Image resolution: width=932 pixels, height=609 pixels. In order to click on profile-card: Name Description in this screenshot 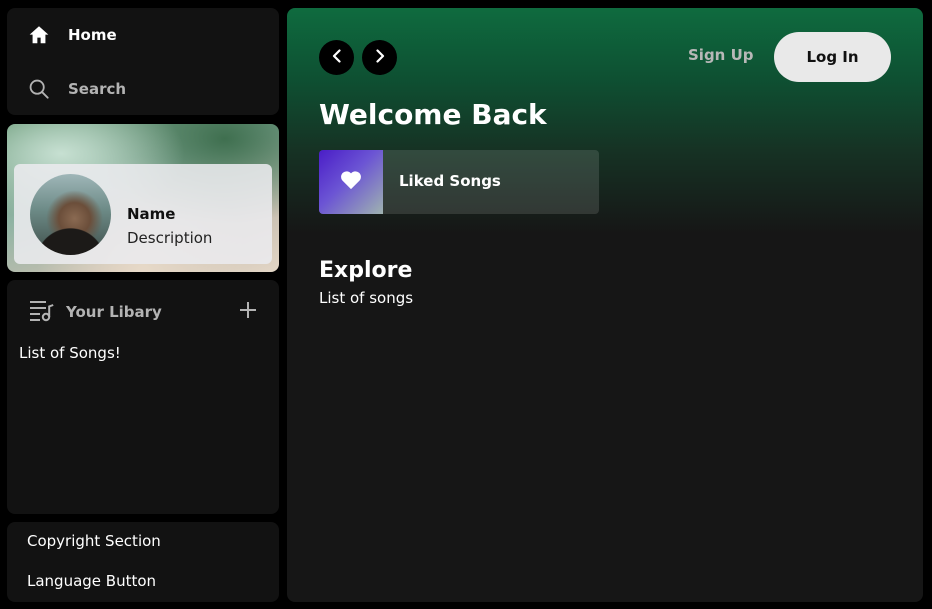, I will do `click(143, 214)`.